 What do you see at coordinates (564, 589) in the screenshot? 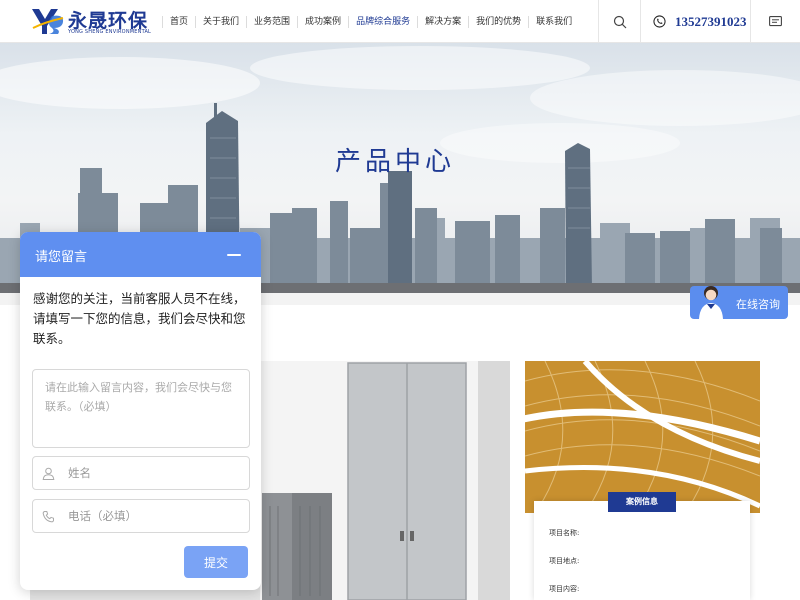
I see `case-project-content: 项目内容:` at bounding box center [564, 589].